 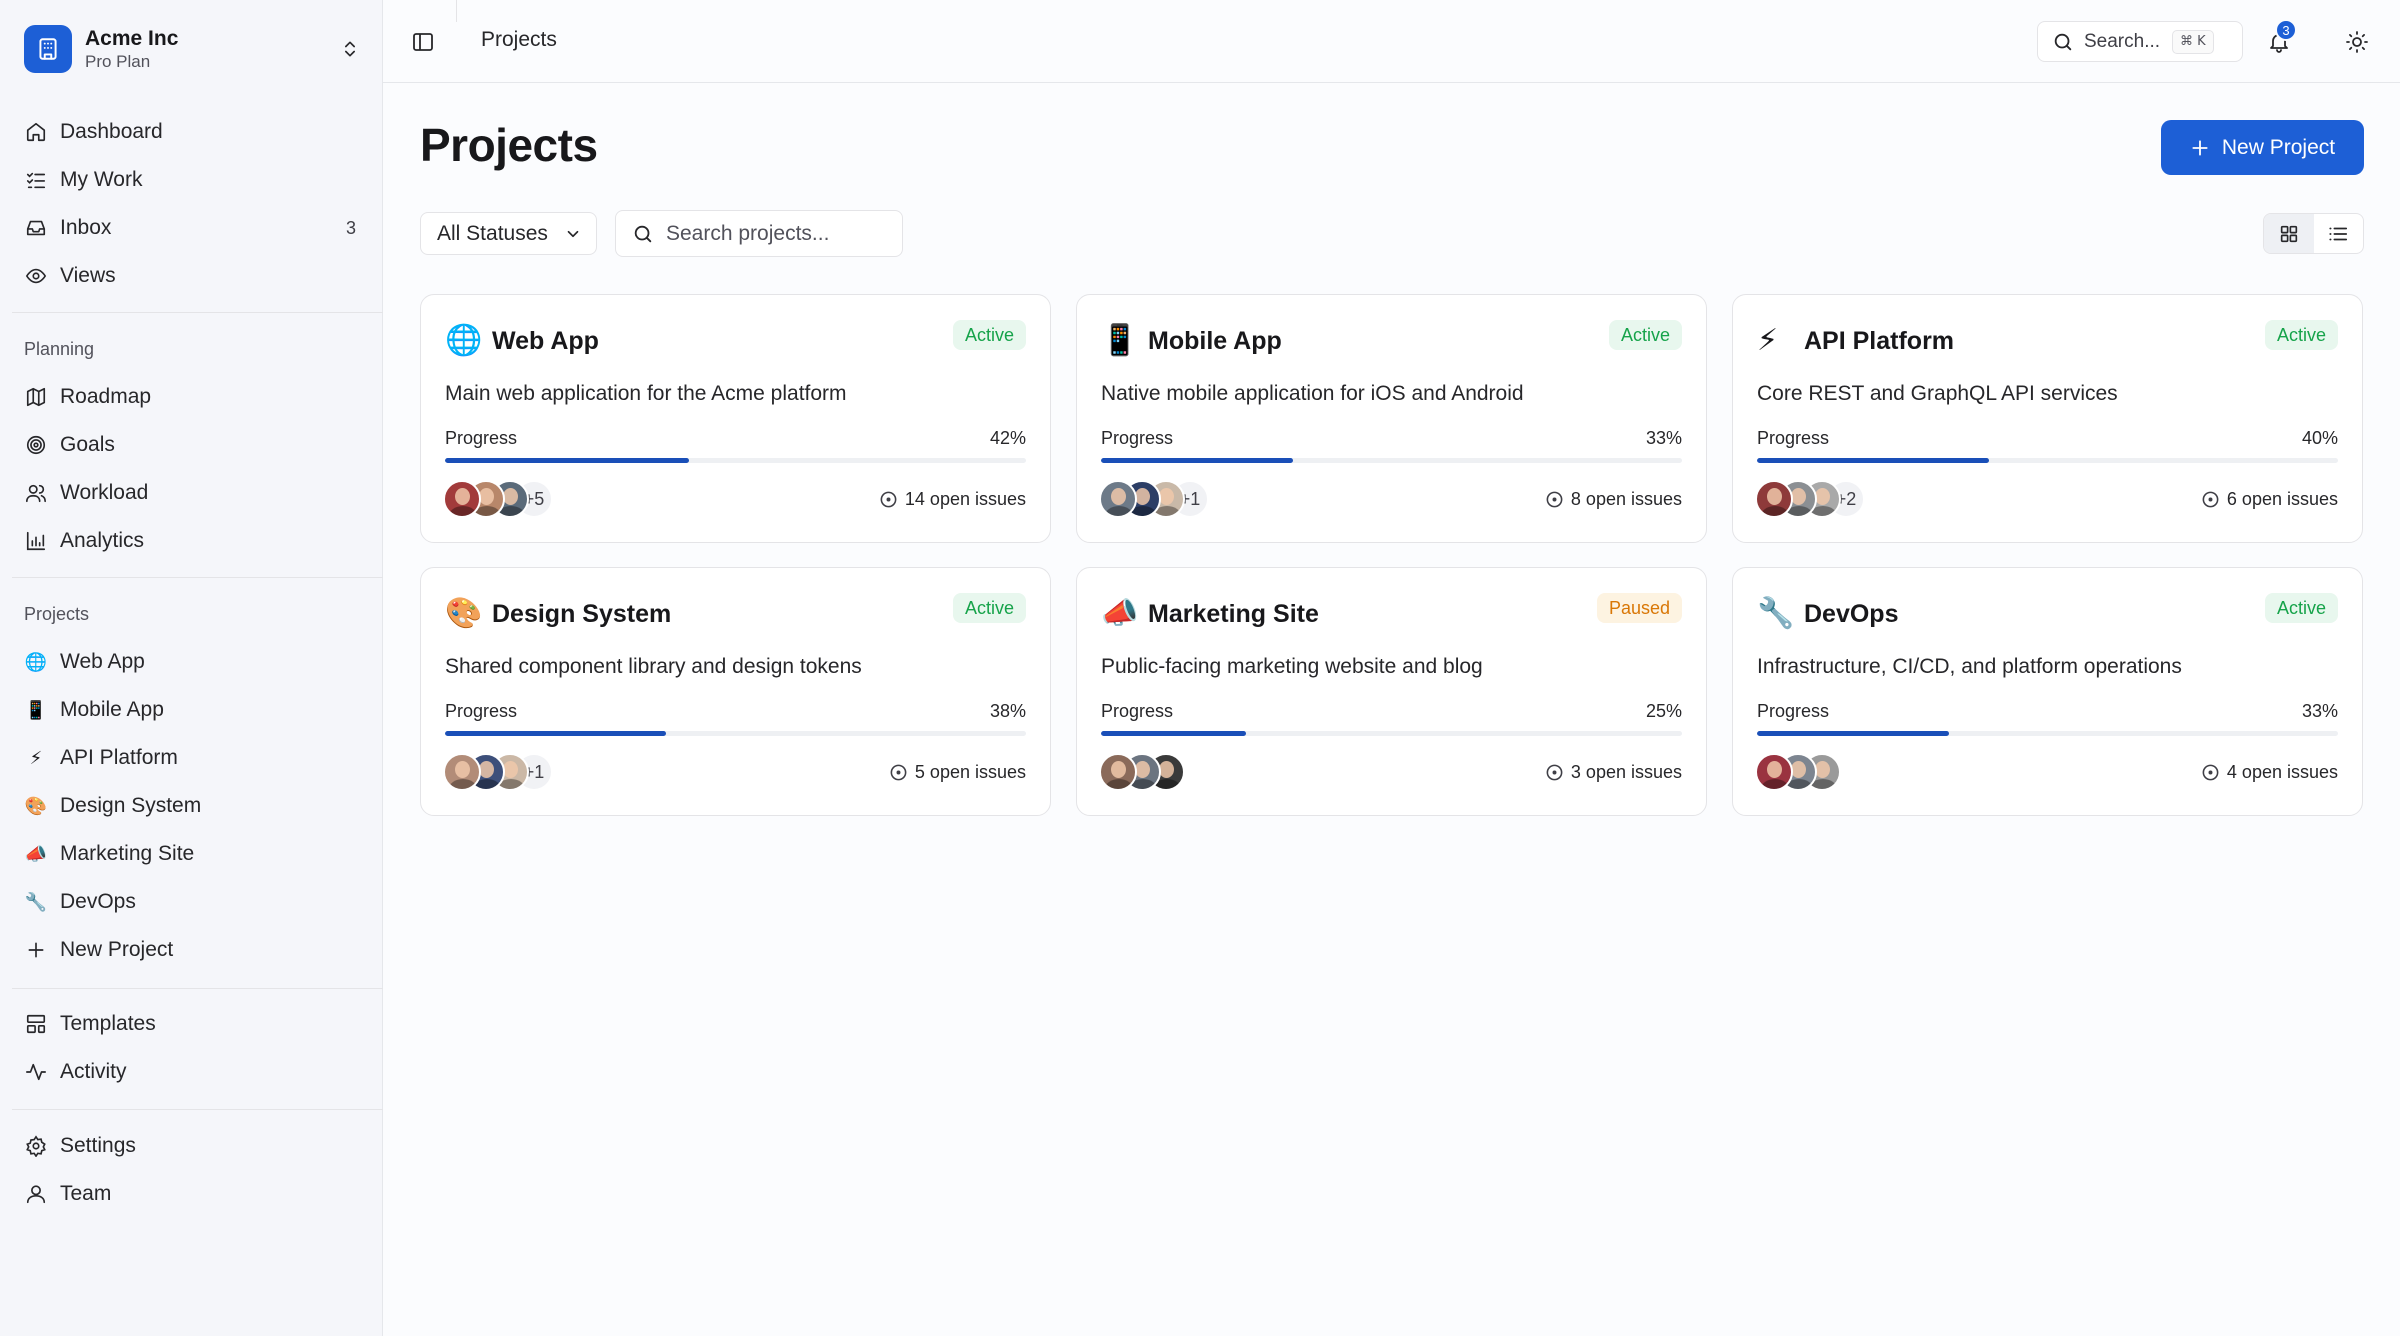 I want to click on sidebar-item-inbox: Inbox 3, so click(x=191, y=228).